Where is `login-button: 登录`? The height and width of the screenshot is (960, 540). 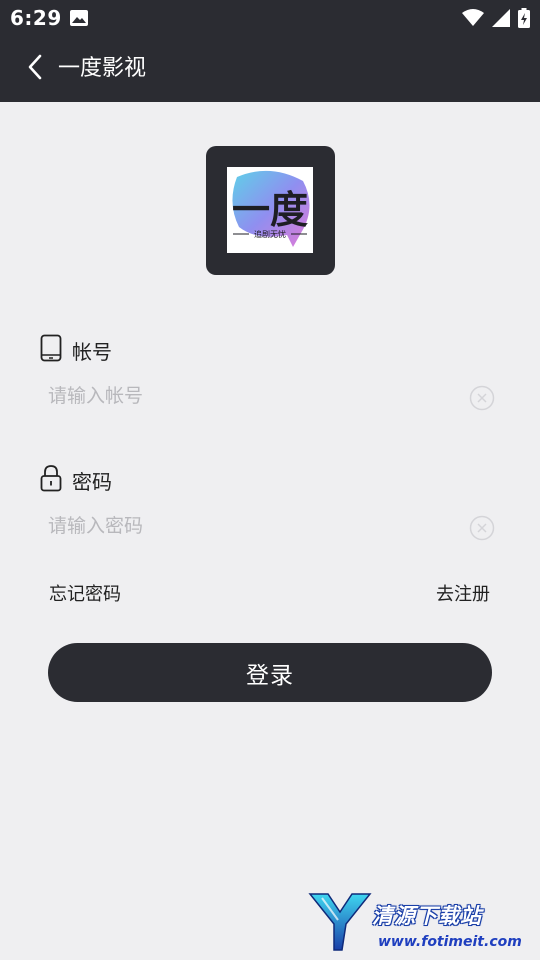
login-button: 登录 is located at coordinates (270, 672).